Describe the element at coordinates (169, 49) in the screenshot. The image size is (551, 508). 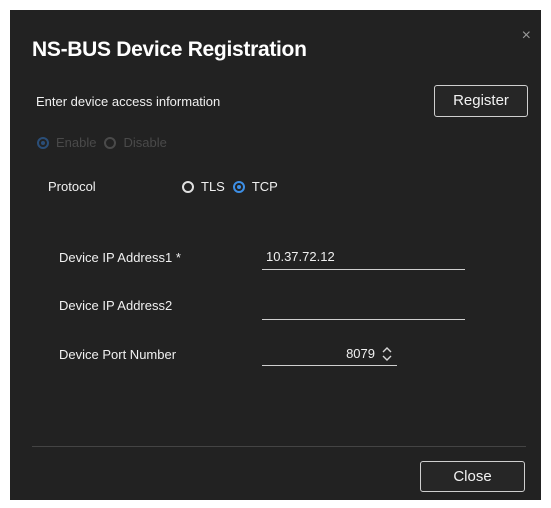
I see `dialog-title: NS-BUS Device Registration` at that location.